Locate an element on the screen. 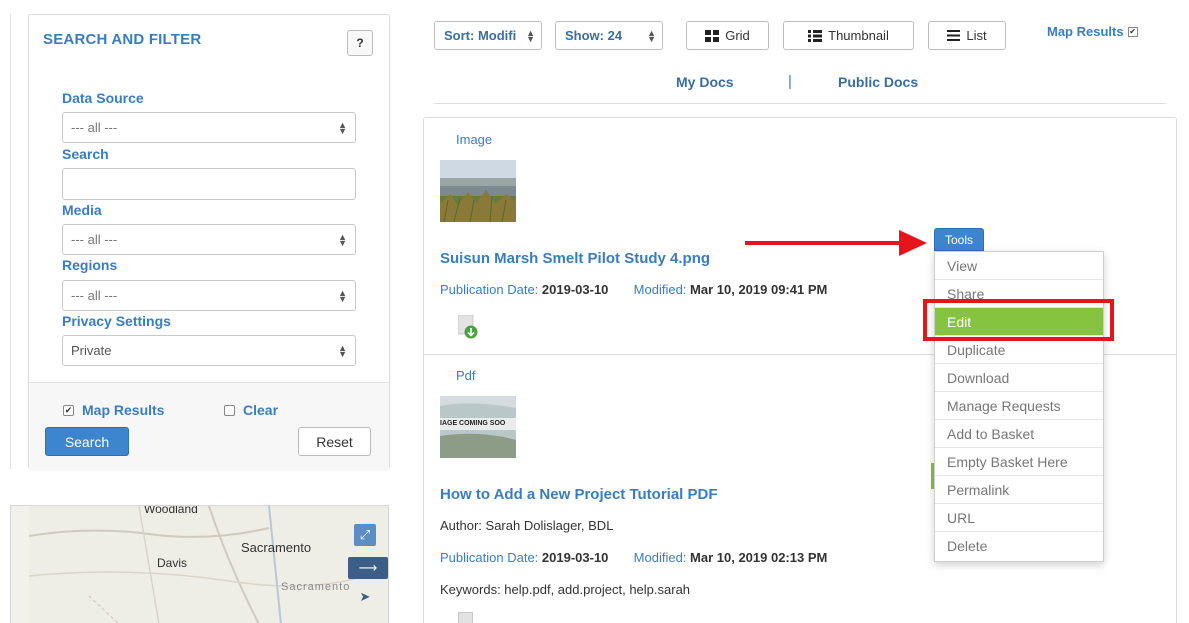 The height and width of the screenshot is (623, 1189). privacy-settings-value: Private is located at coordinates (91, 350).